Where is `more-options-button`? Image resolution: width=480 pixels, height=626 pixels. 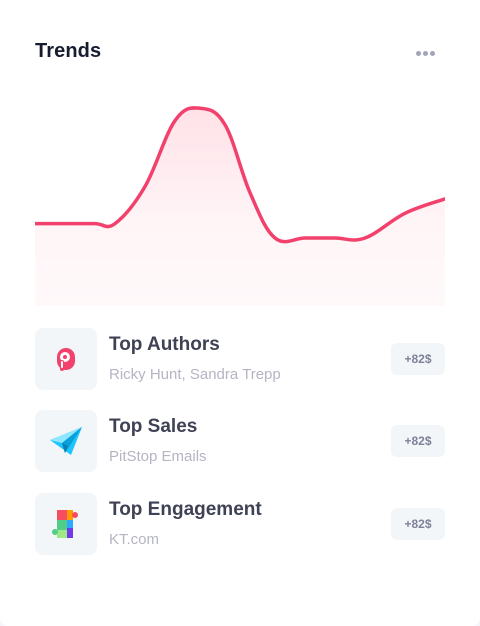
more-options-button is located at coordinates (425, 53).